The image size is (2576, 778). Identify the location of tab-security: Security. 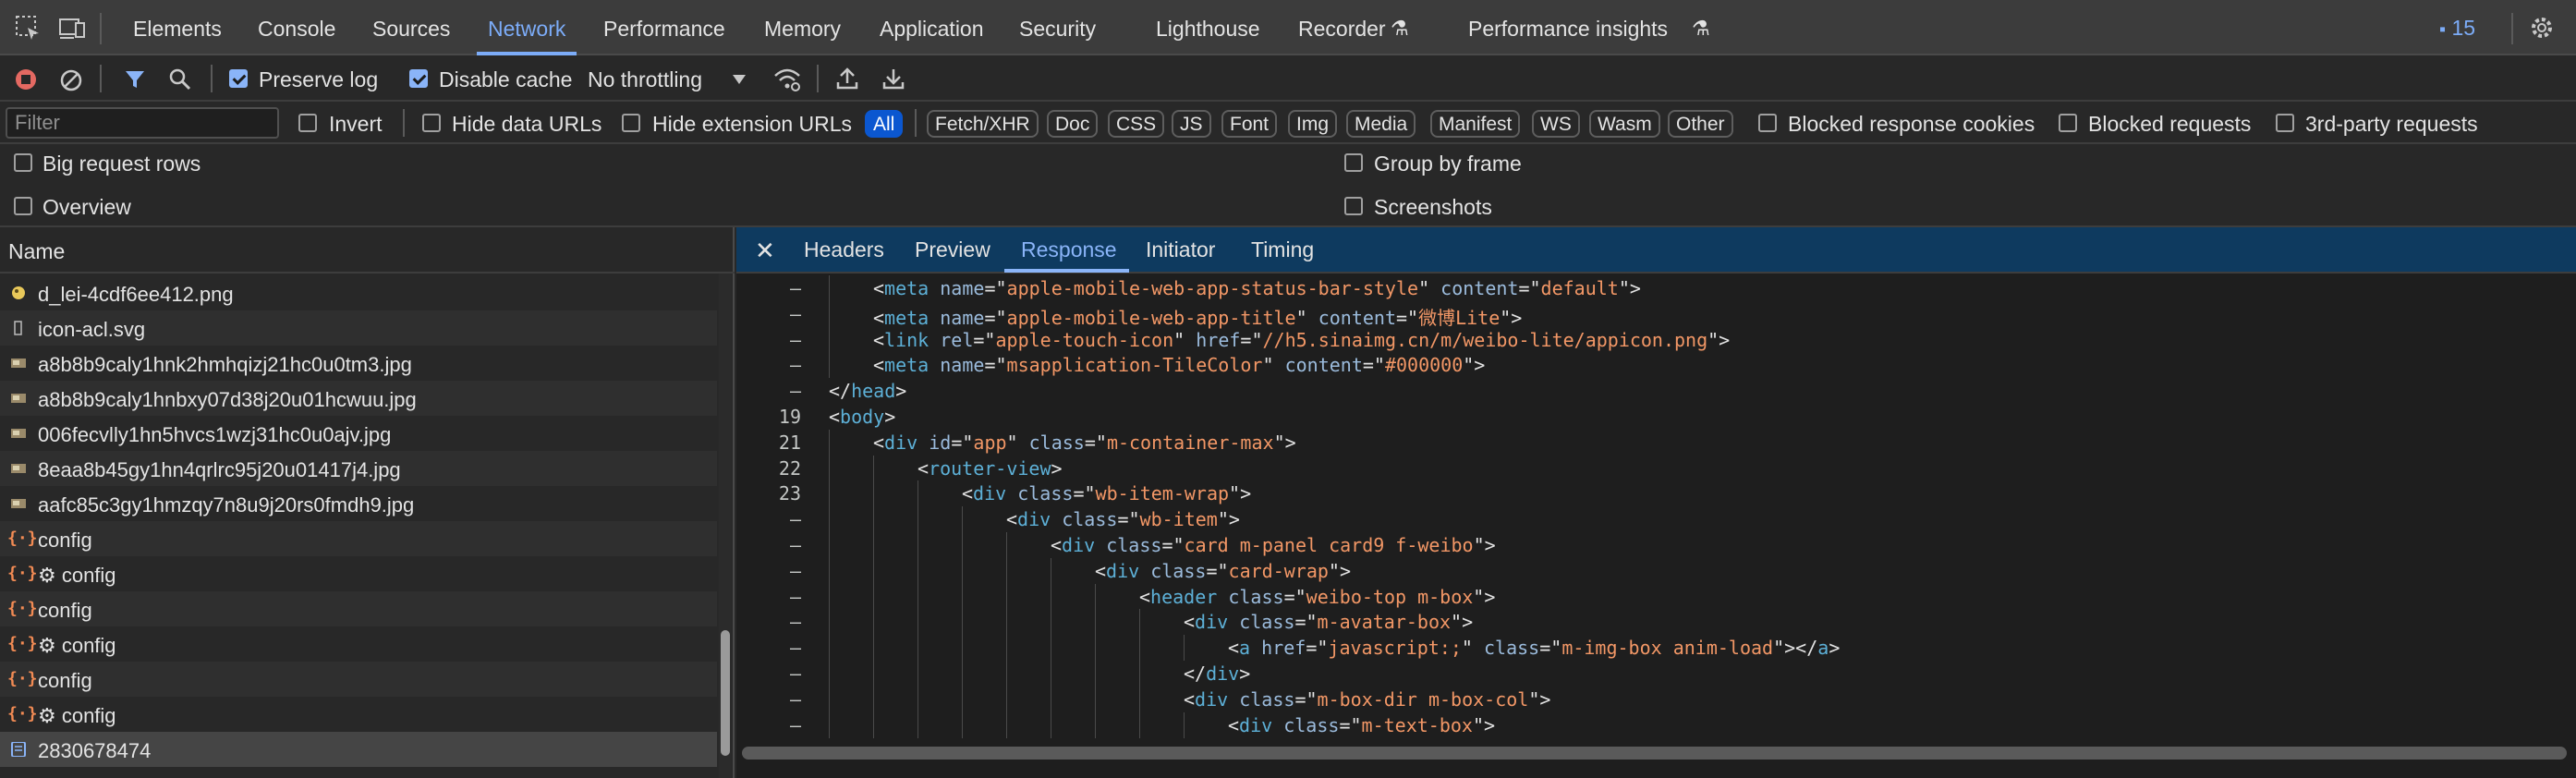
(1057, 27).